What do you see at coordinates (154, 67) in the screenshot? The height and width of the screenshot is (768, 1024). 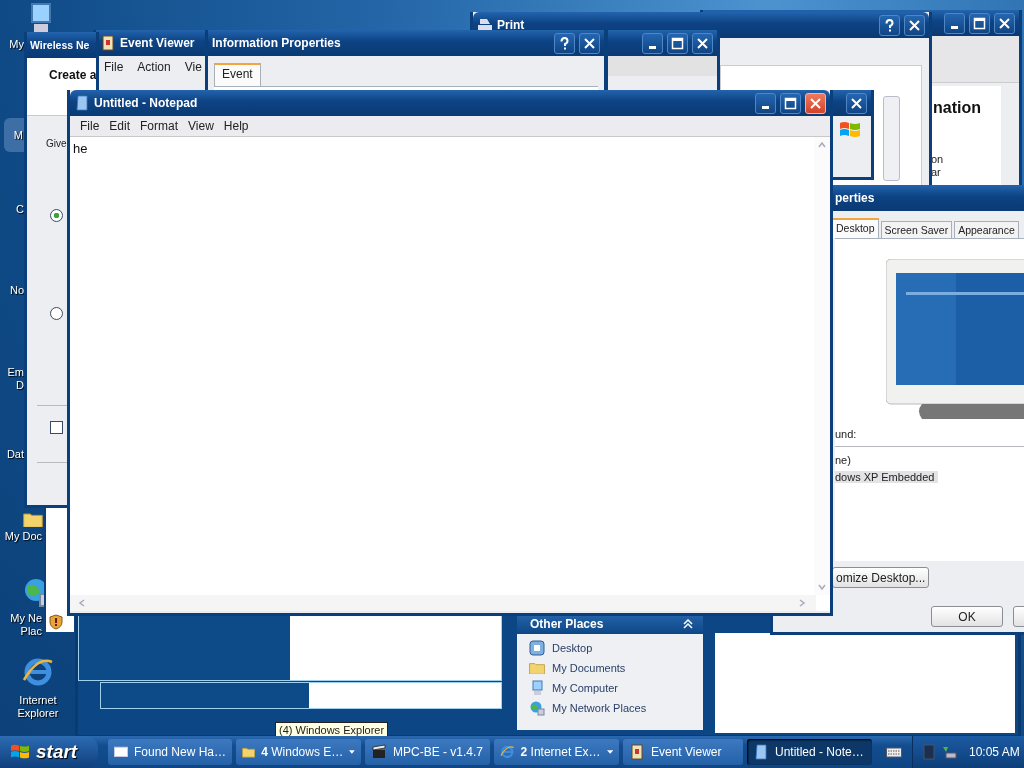 I see `menu-item: Action` at bounding box center [154, 67].